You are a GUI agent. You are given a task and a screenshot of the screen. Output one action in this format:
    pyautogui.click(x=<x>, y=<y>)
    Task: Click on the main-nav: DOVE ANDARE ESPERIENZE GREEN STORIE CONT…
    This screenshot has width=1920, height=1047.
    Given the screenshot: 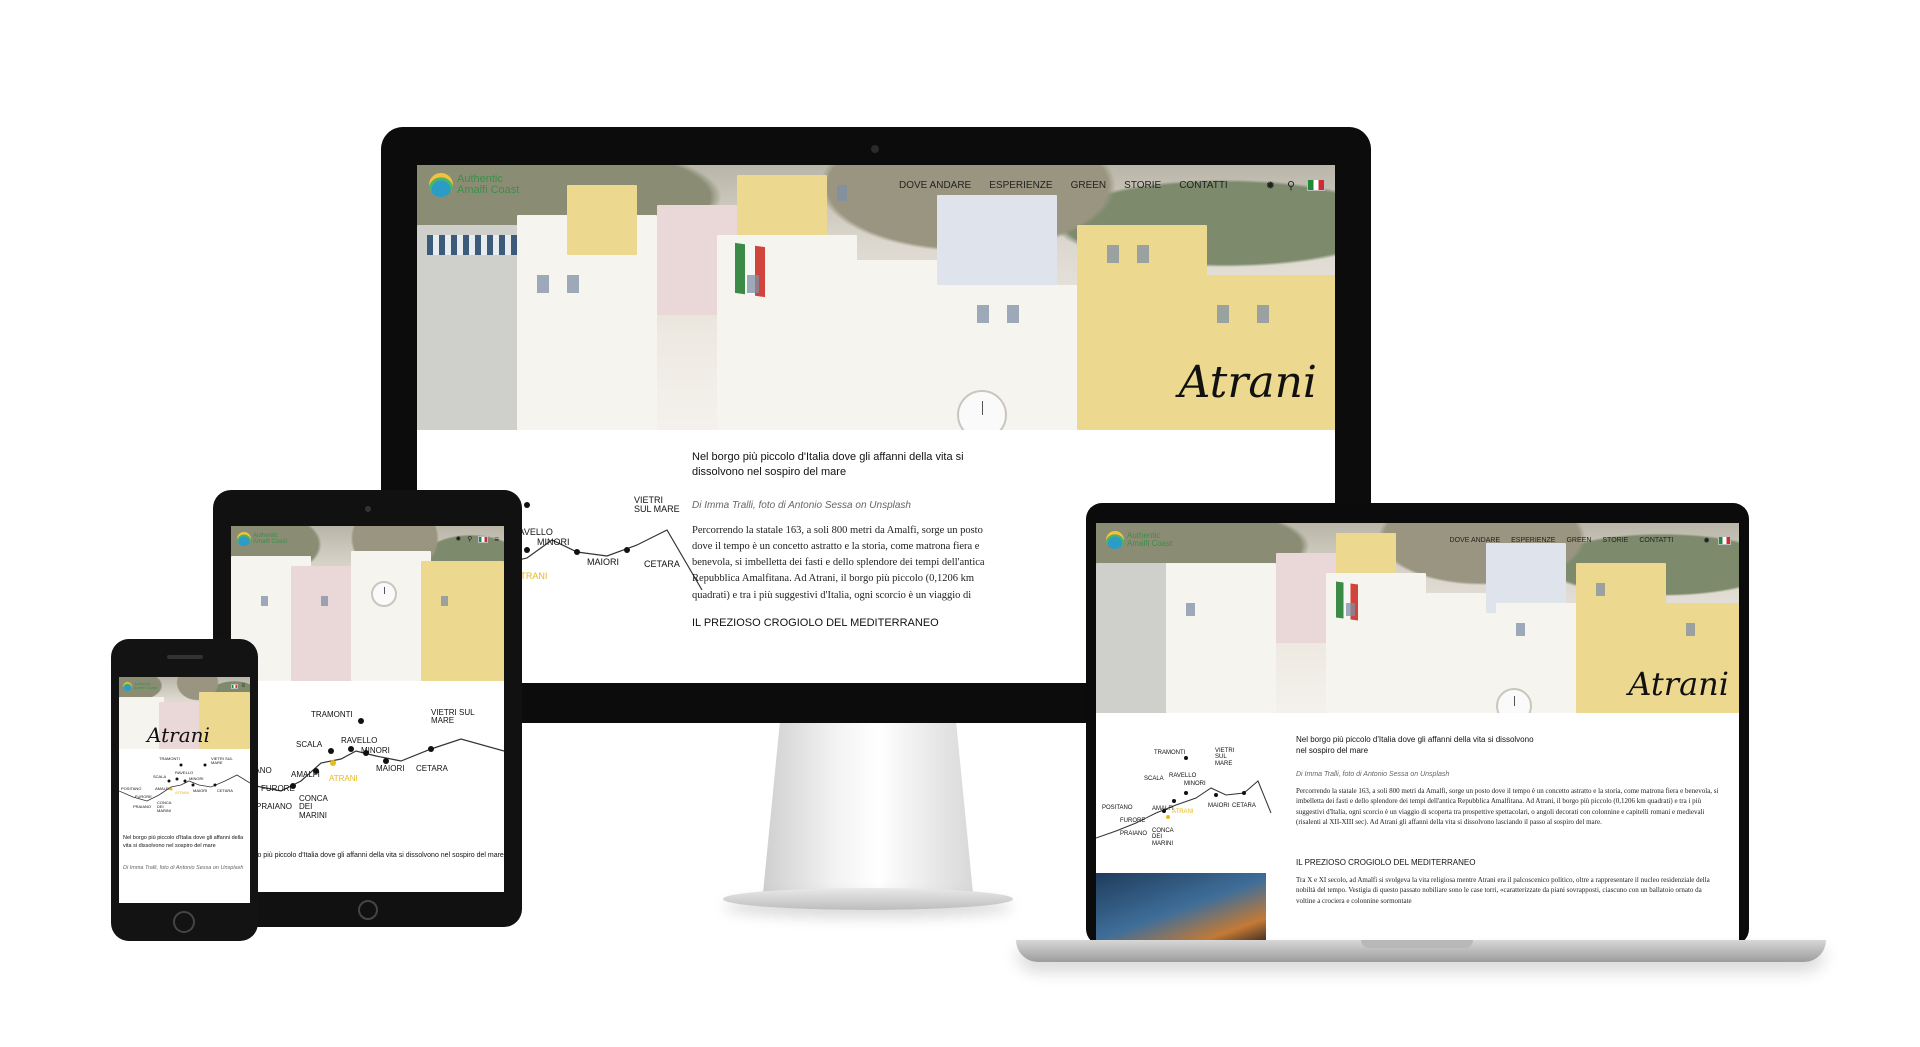 What is the action you would take?
    pyautogui.click(x=1063, y=185)
    